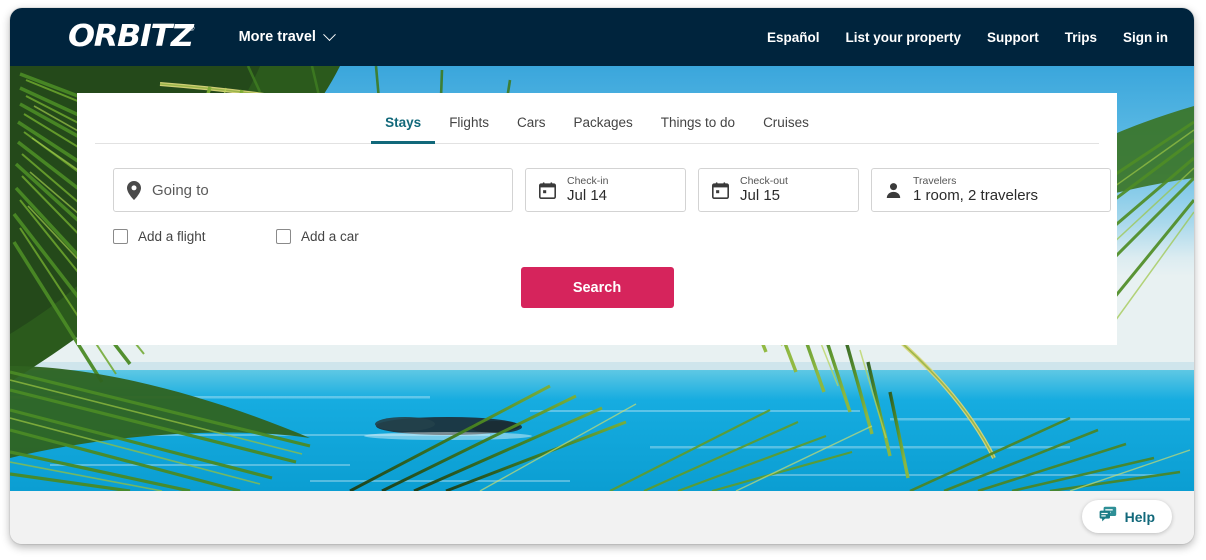 This screenshot has width=1206, height=560. I want to click on add-a-car-label: Add a car, so click(330, 236).